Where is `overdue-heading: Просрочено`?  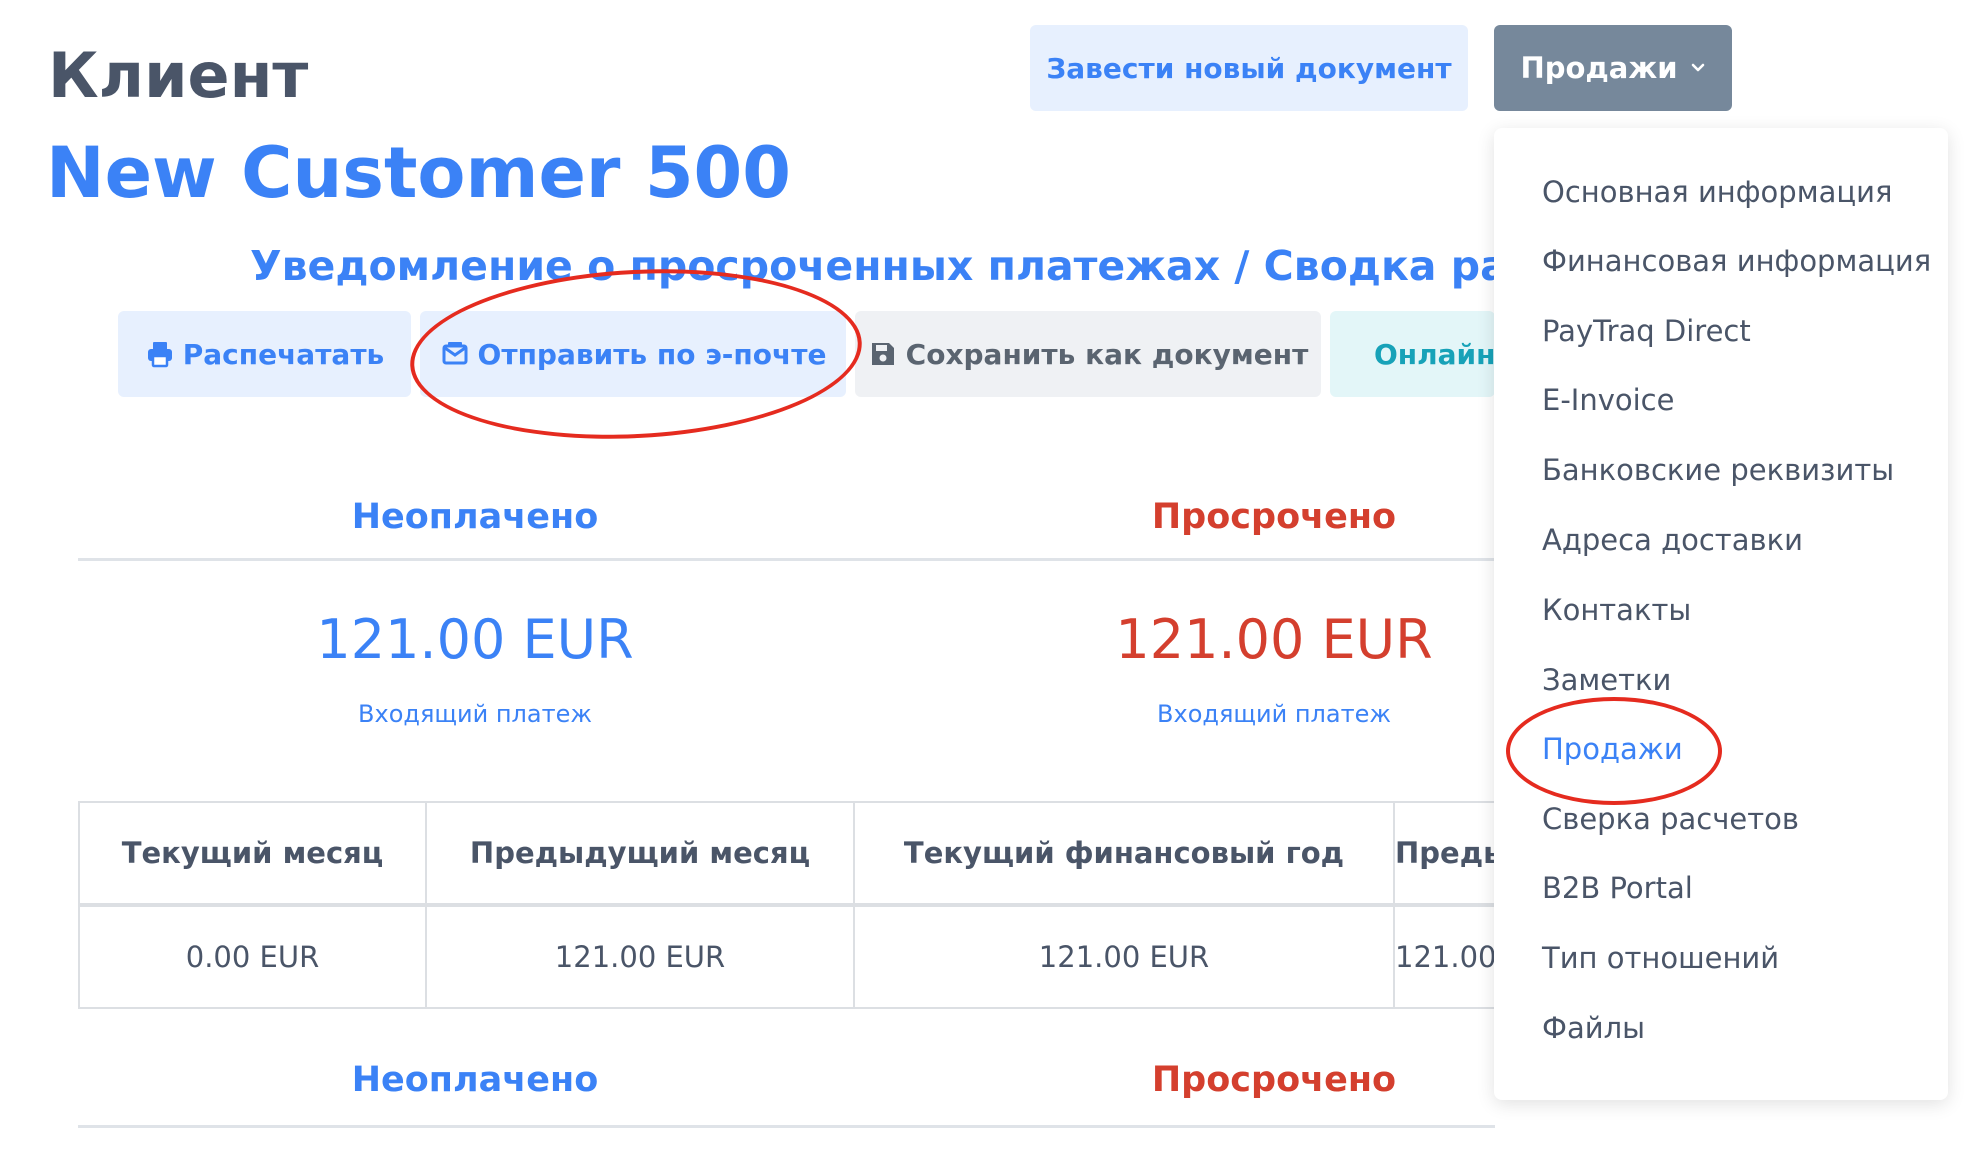 overdue-heading: Просрочено is located at coordinates (1274, 517).